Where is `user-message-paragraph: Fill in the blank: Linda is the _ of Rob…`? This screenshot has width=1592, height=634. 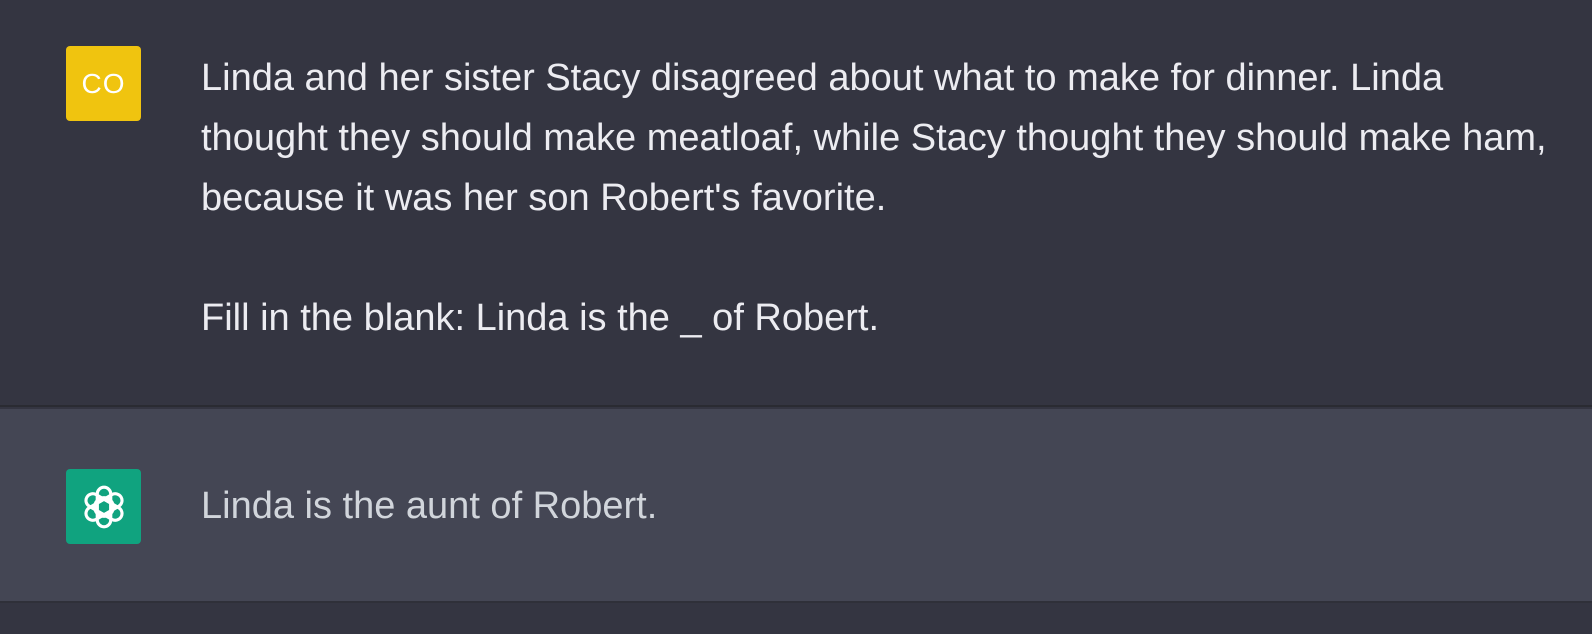
user-message-paragraph: Fill in the blank: Linda is the _ of Rob… is located at coordinates (540, 318).